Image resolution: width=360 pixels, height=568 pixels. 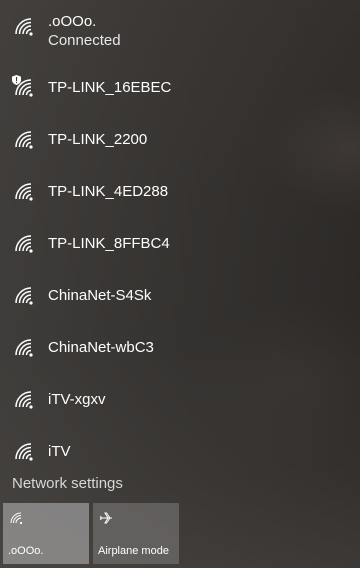 What do you see at coordinates (67, 483) in the screenshot?
I see `network-settings-link: Network settings` at bounding box center [67, 483].